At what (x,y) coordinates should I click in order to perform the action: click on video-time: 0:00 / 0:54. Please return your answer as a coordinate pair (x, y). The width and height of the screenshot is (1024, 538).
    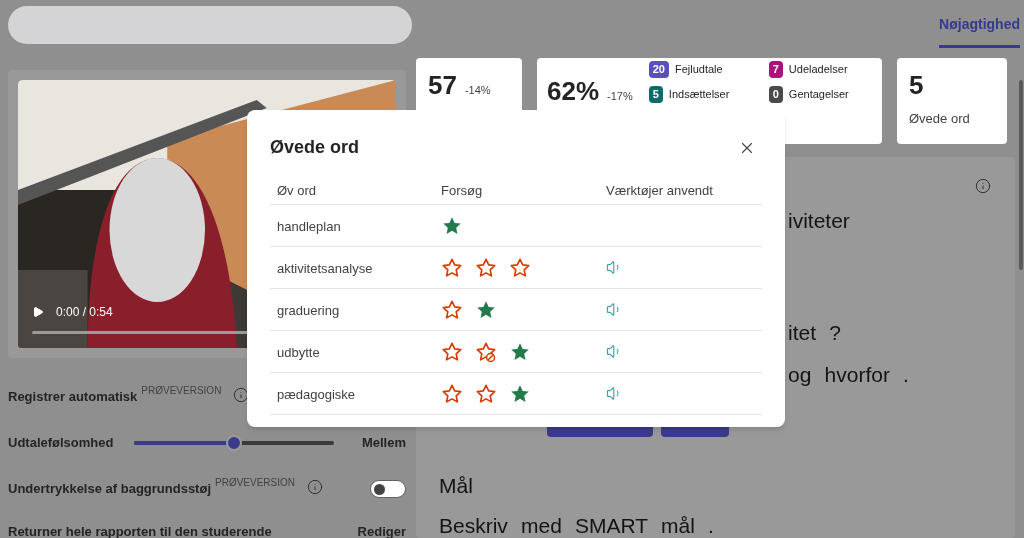
    Looking at the image, I should click on (84, 312).